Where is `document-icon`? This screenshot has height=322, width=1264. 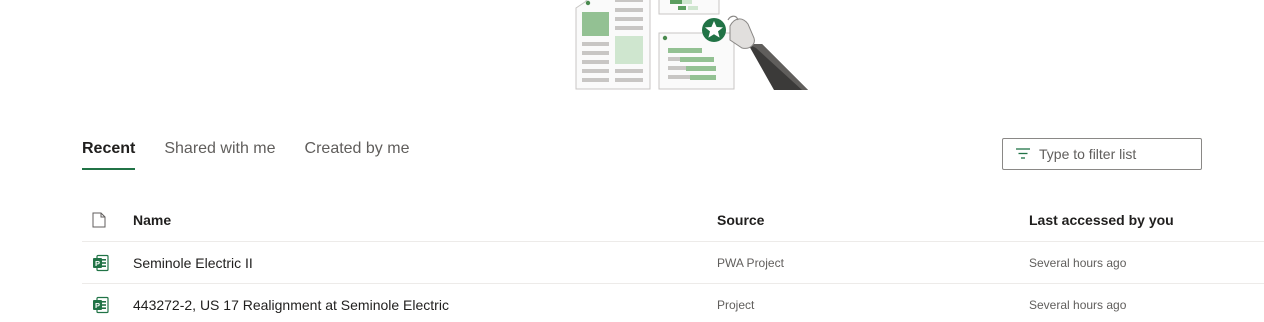 document-icon is located at coordinates (104, 219).